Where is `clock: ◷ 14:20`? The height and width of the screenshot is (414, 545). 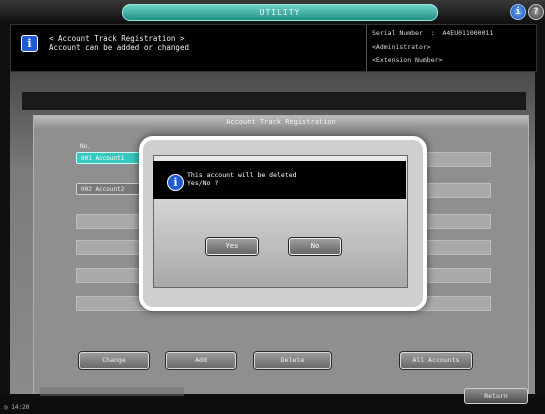
clock: ◷ 14:20 is located at coordinates (17, 407).